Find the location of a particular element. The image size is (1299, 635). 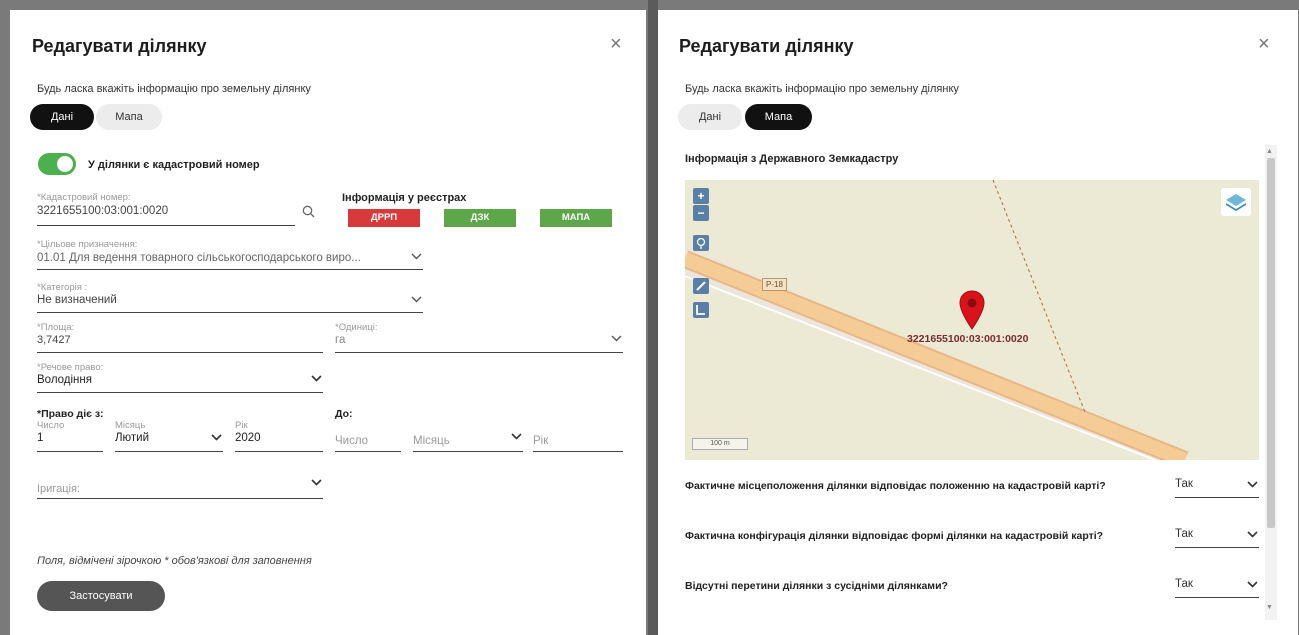

scale-bar: 100 m is located at coordinates (720, 444).